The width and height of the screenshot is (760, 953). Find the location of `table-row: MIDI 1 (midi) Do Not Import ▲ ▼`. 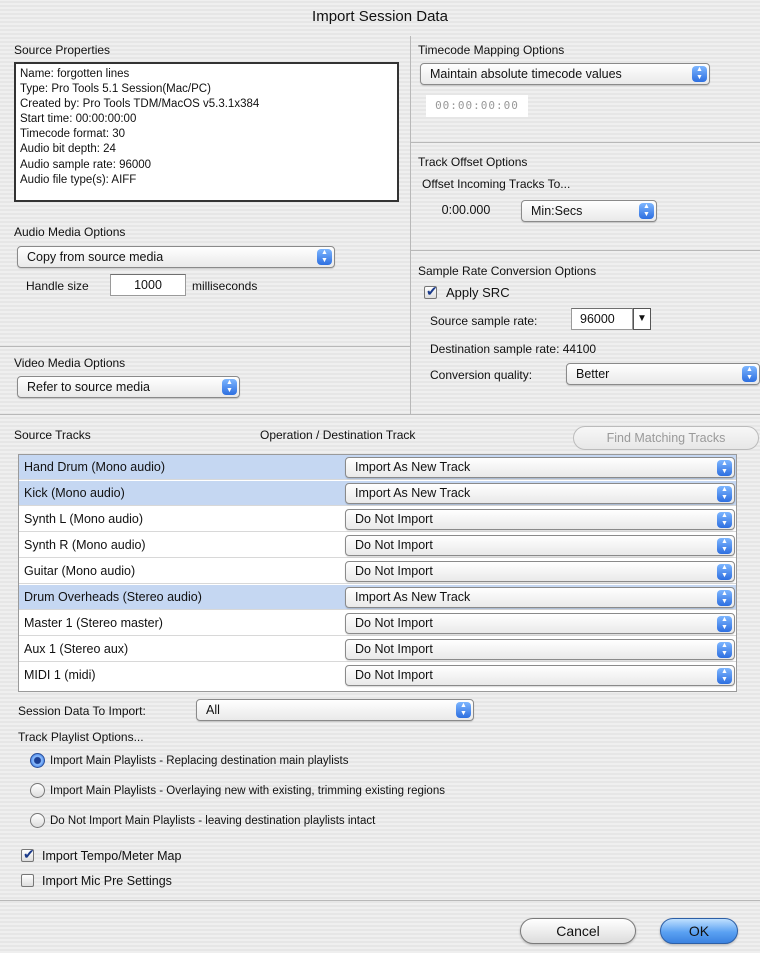

table-row: MIDI 1 (midi) Do Not Import ▲ ▼ is located at coordinates (377, 675).